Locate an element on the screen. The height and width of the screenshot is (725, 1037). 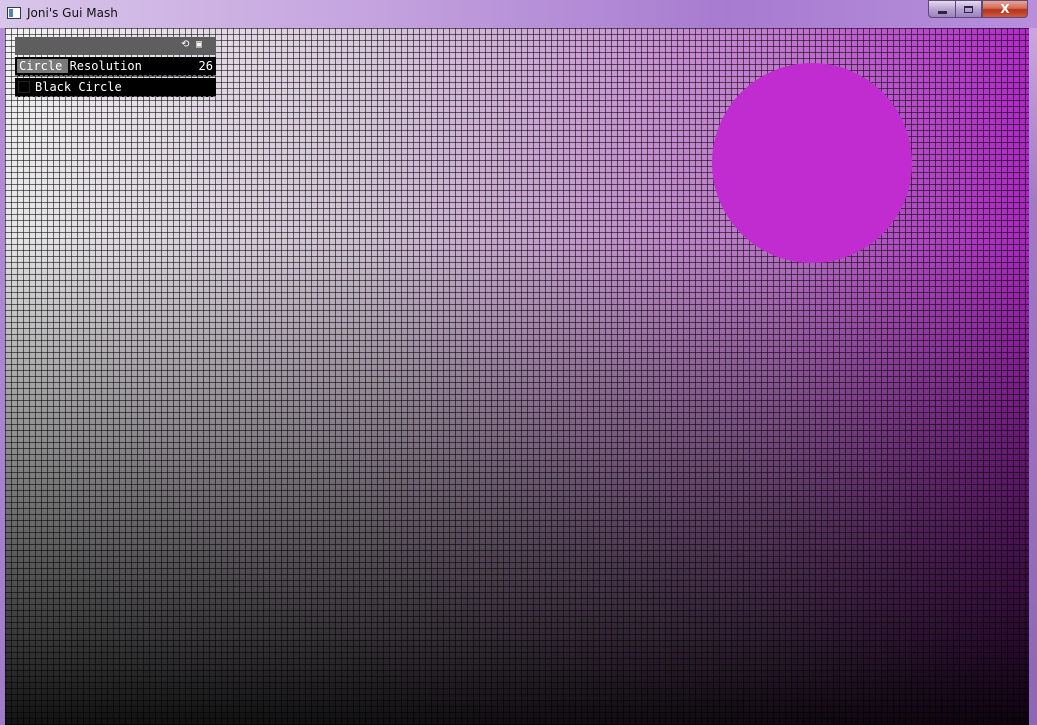
maximize-button is located at coordinates (968, 9).